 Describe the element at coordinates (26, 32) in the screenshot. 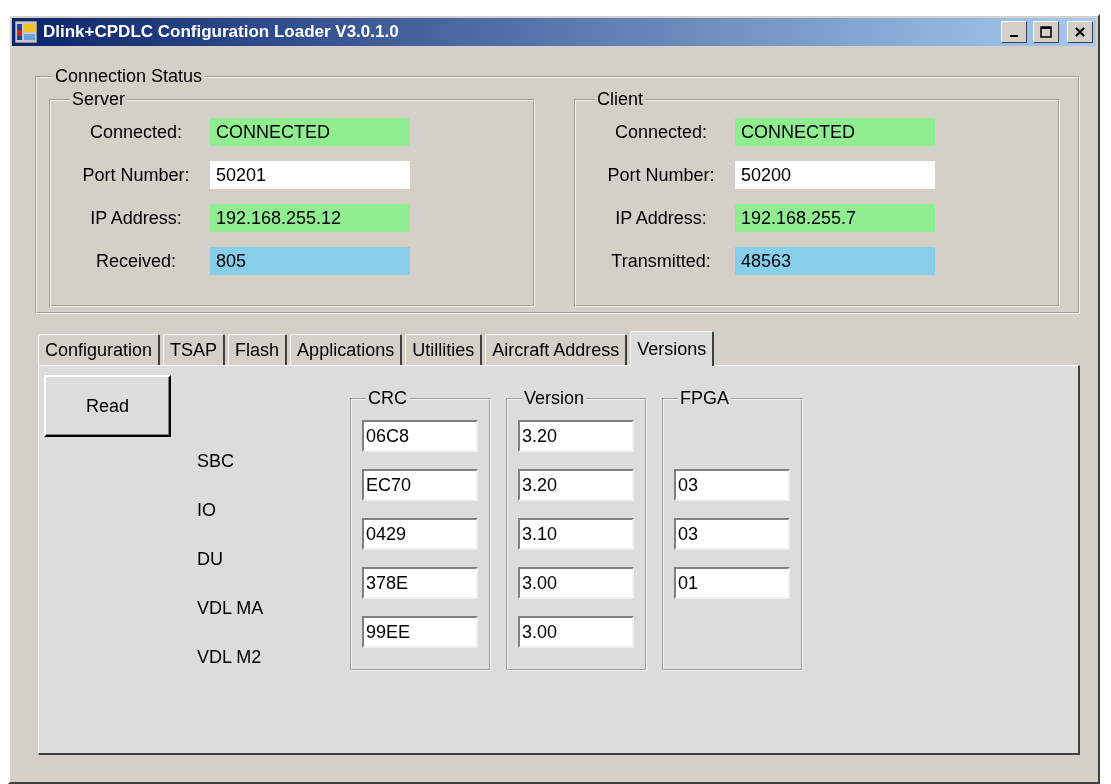

I see `app-icon` at that location.